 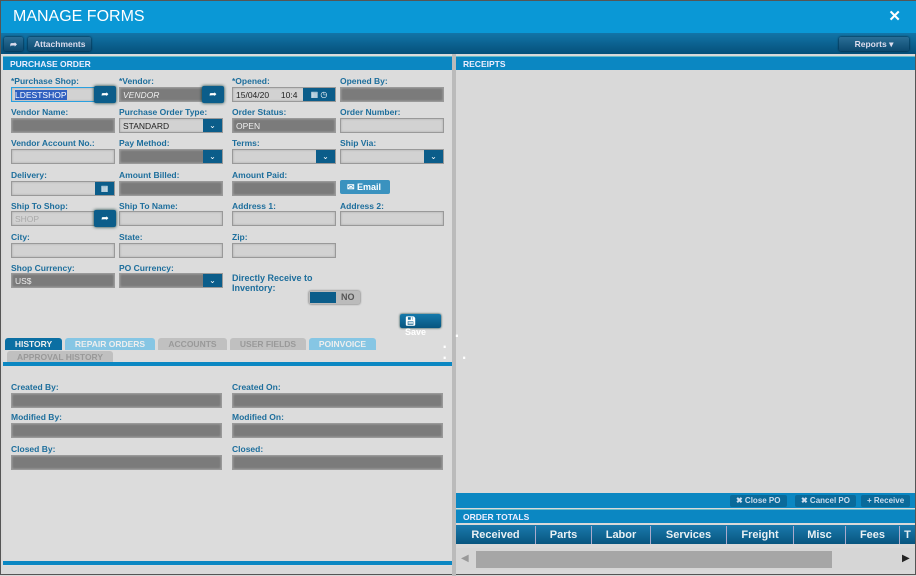 What do you see at coordinates (60, 44) in the screenshot?
I see `attachments-button: Attachments` at bounding box center [60, 44].